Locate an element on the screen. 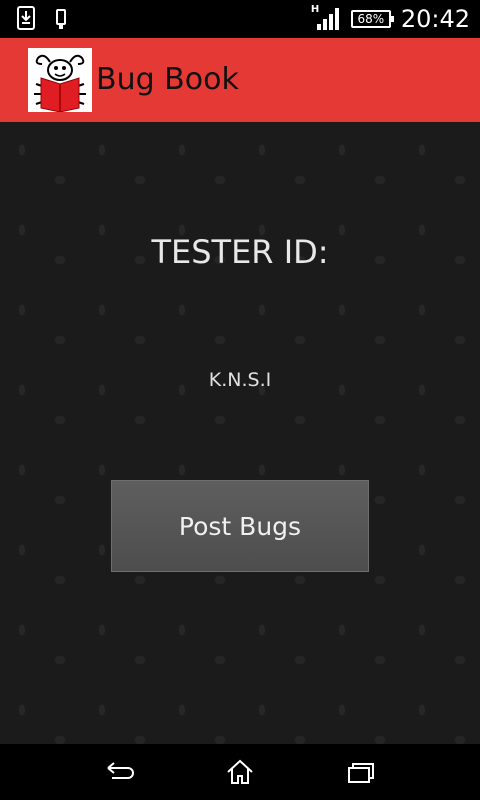  app-logo is located at coordinates (60, 80).